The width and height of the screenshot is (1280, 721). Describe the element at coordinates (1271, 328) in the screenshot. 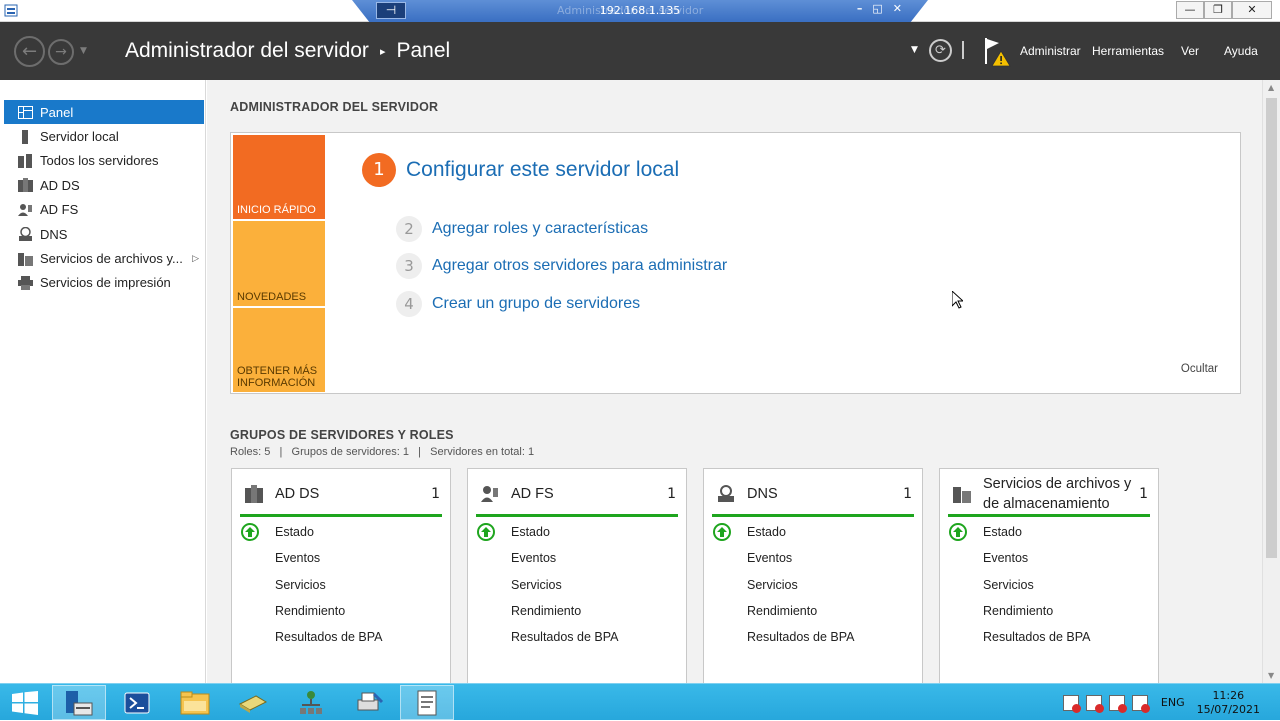

I see `scrollbar-thumb` at that location.